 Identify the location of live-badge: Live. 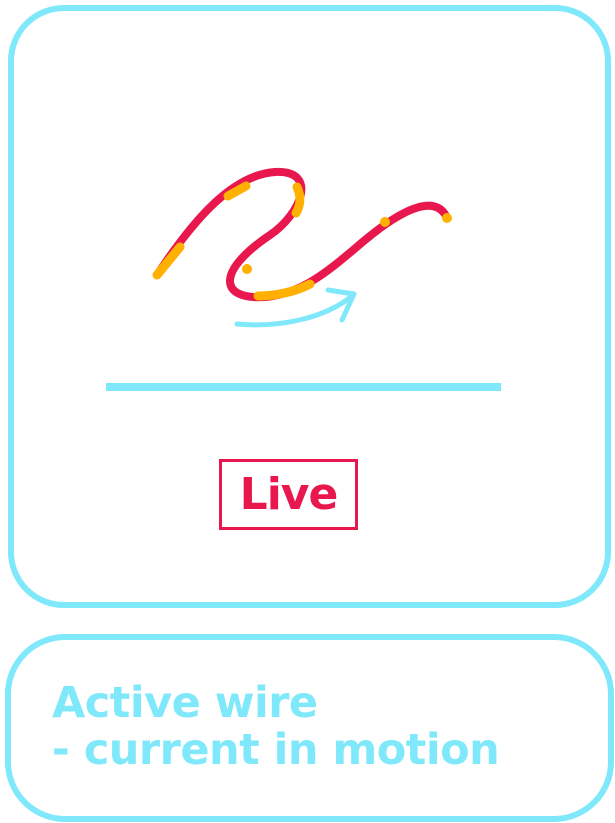
(288, 494).